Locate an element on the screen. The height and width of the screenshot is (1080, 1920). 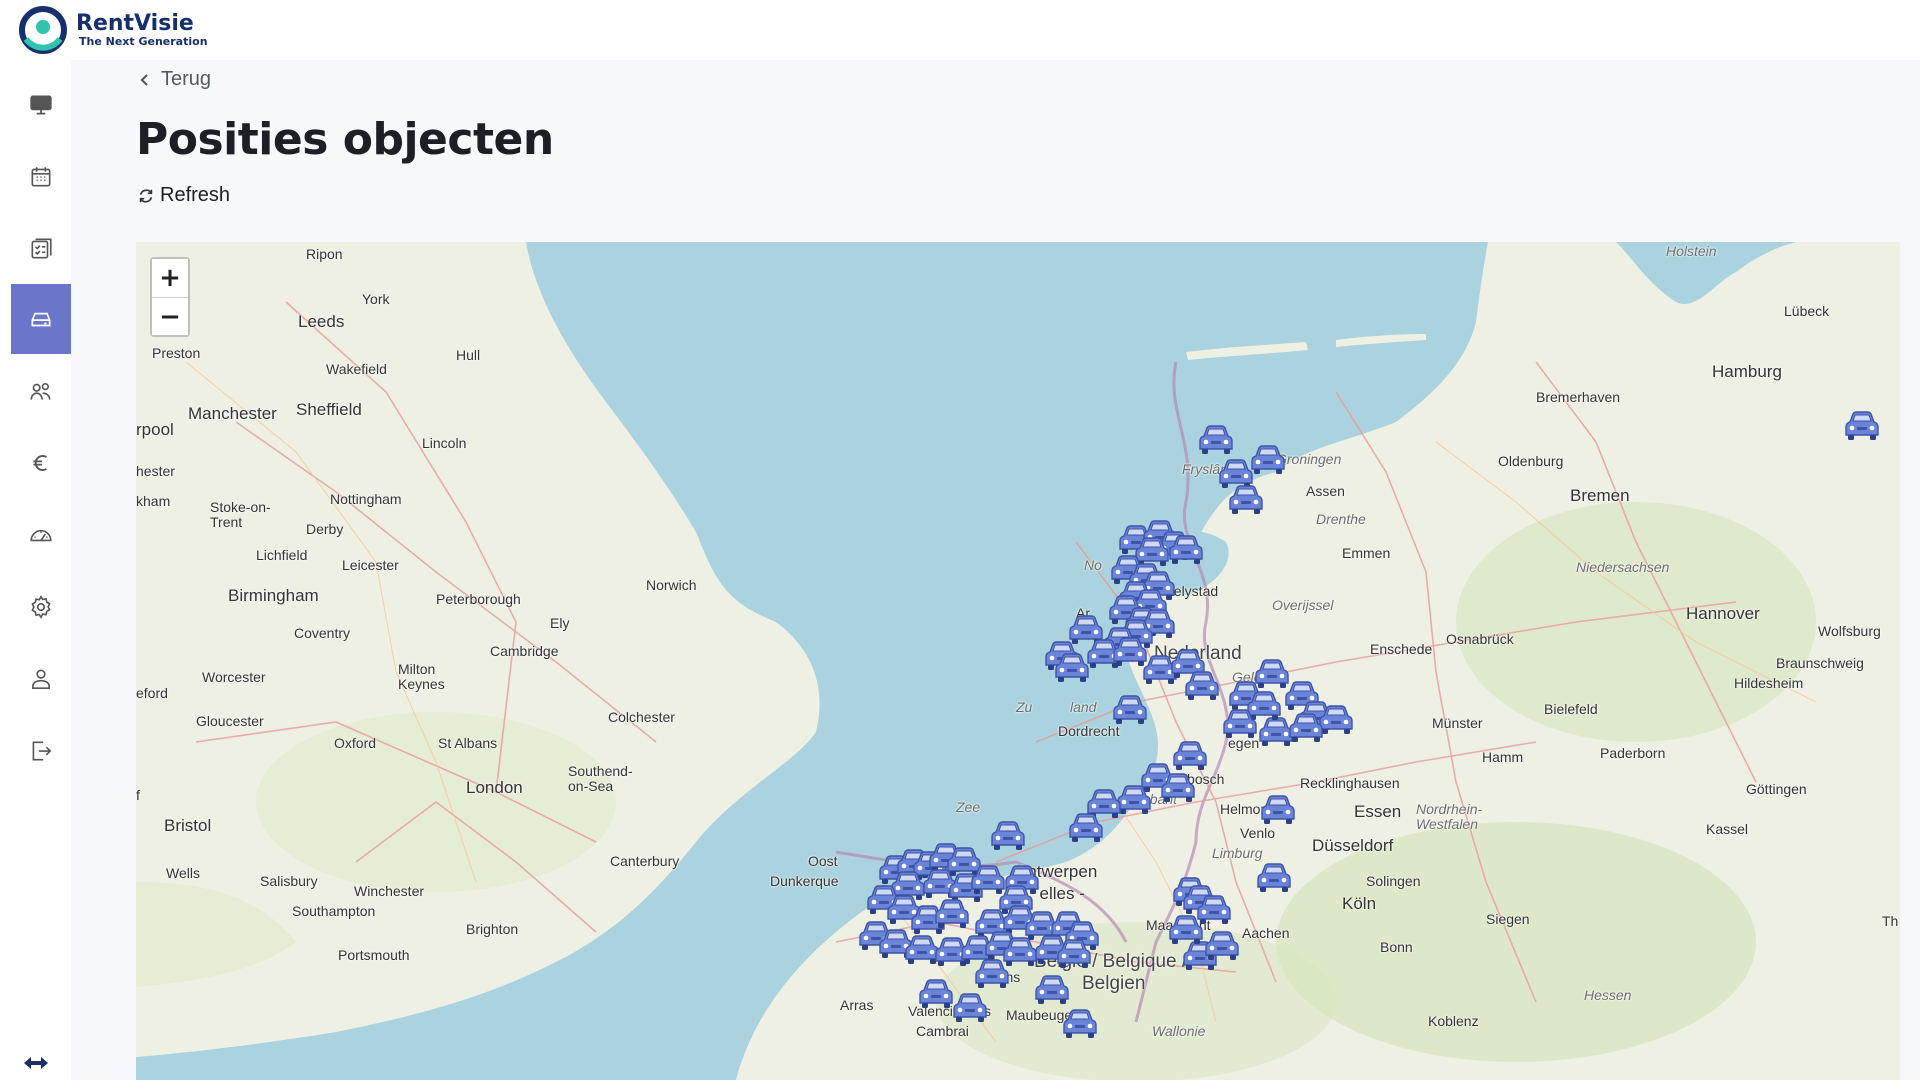
inbox-tray-icon is located at coordinates (41, 319).